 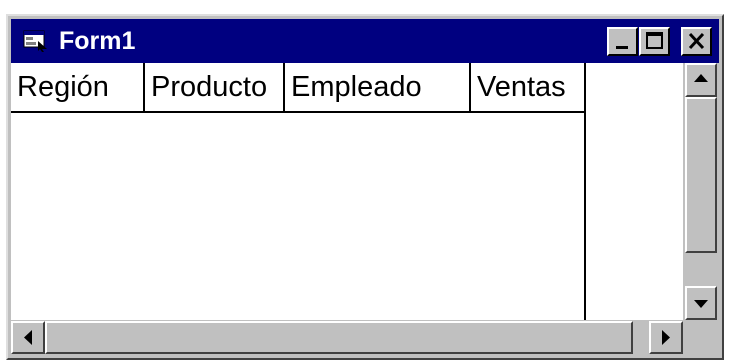 I want to click on vertical-scrollbar, so click(x=701, y=191).